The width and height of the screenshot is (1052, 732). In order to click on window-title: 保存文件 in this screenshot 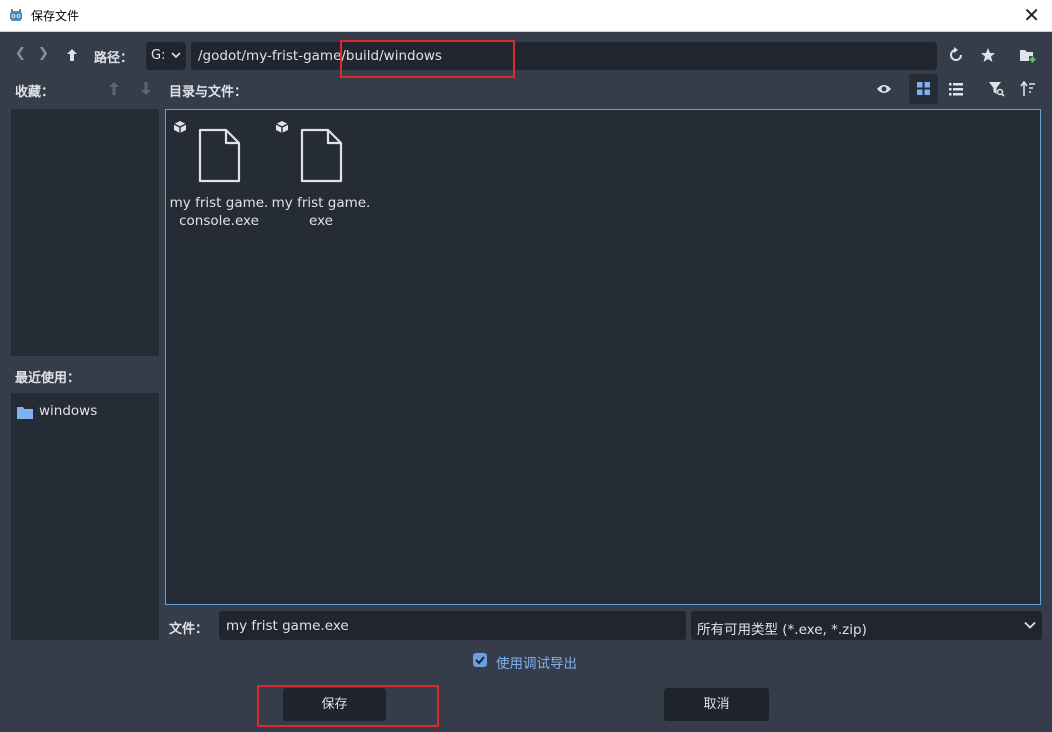, I will do `click(55, 16)`.